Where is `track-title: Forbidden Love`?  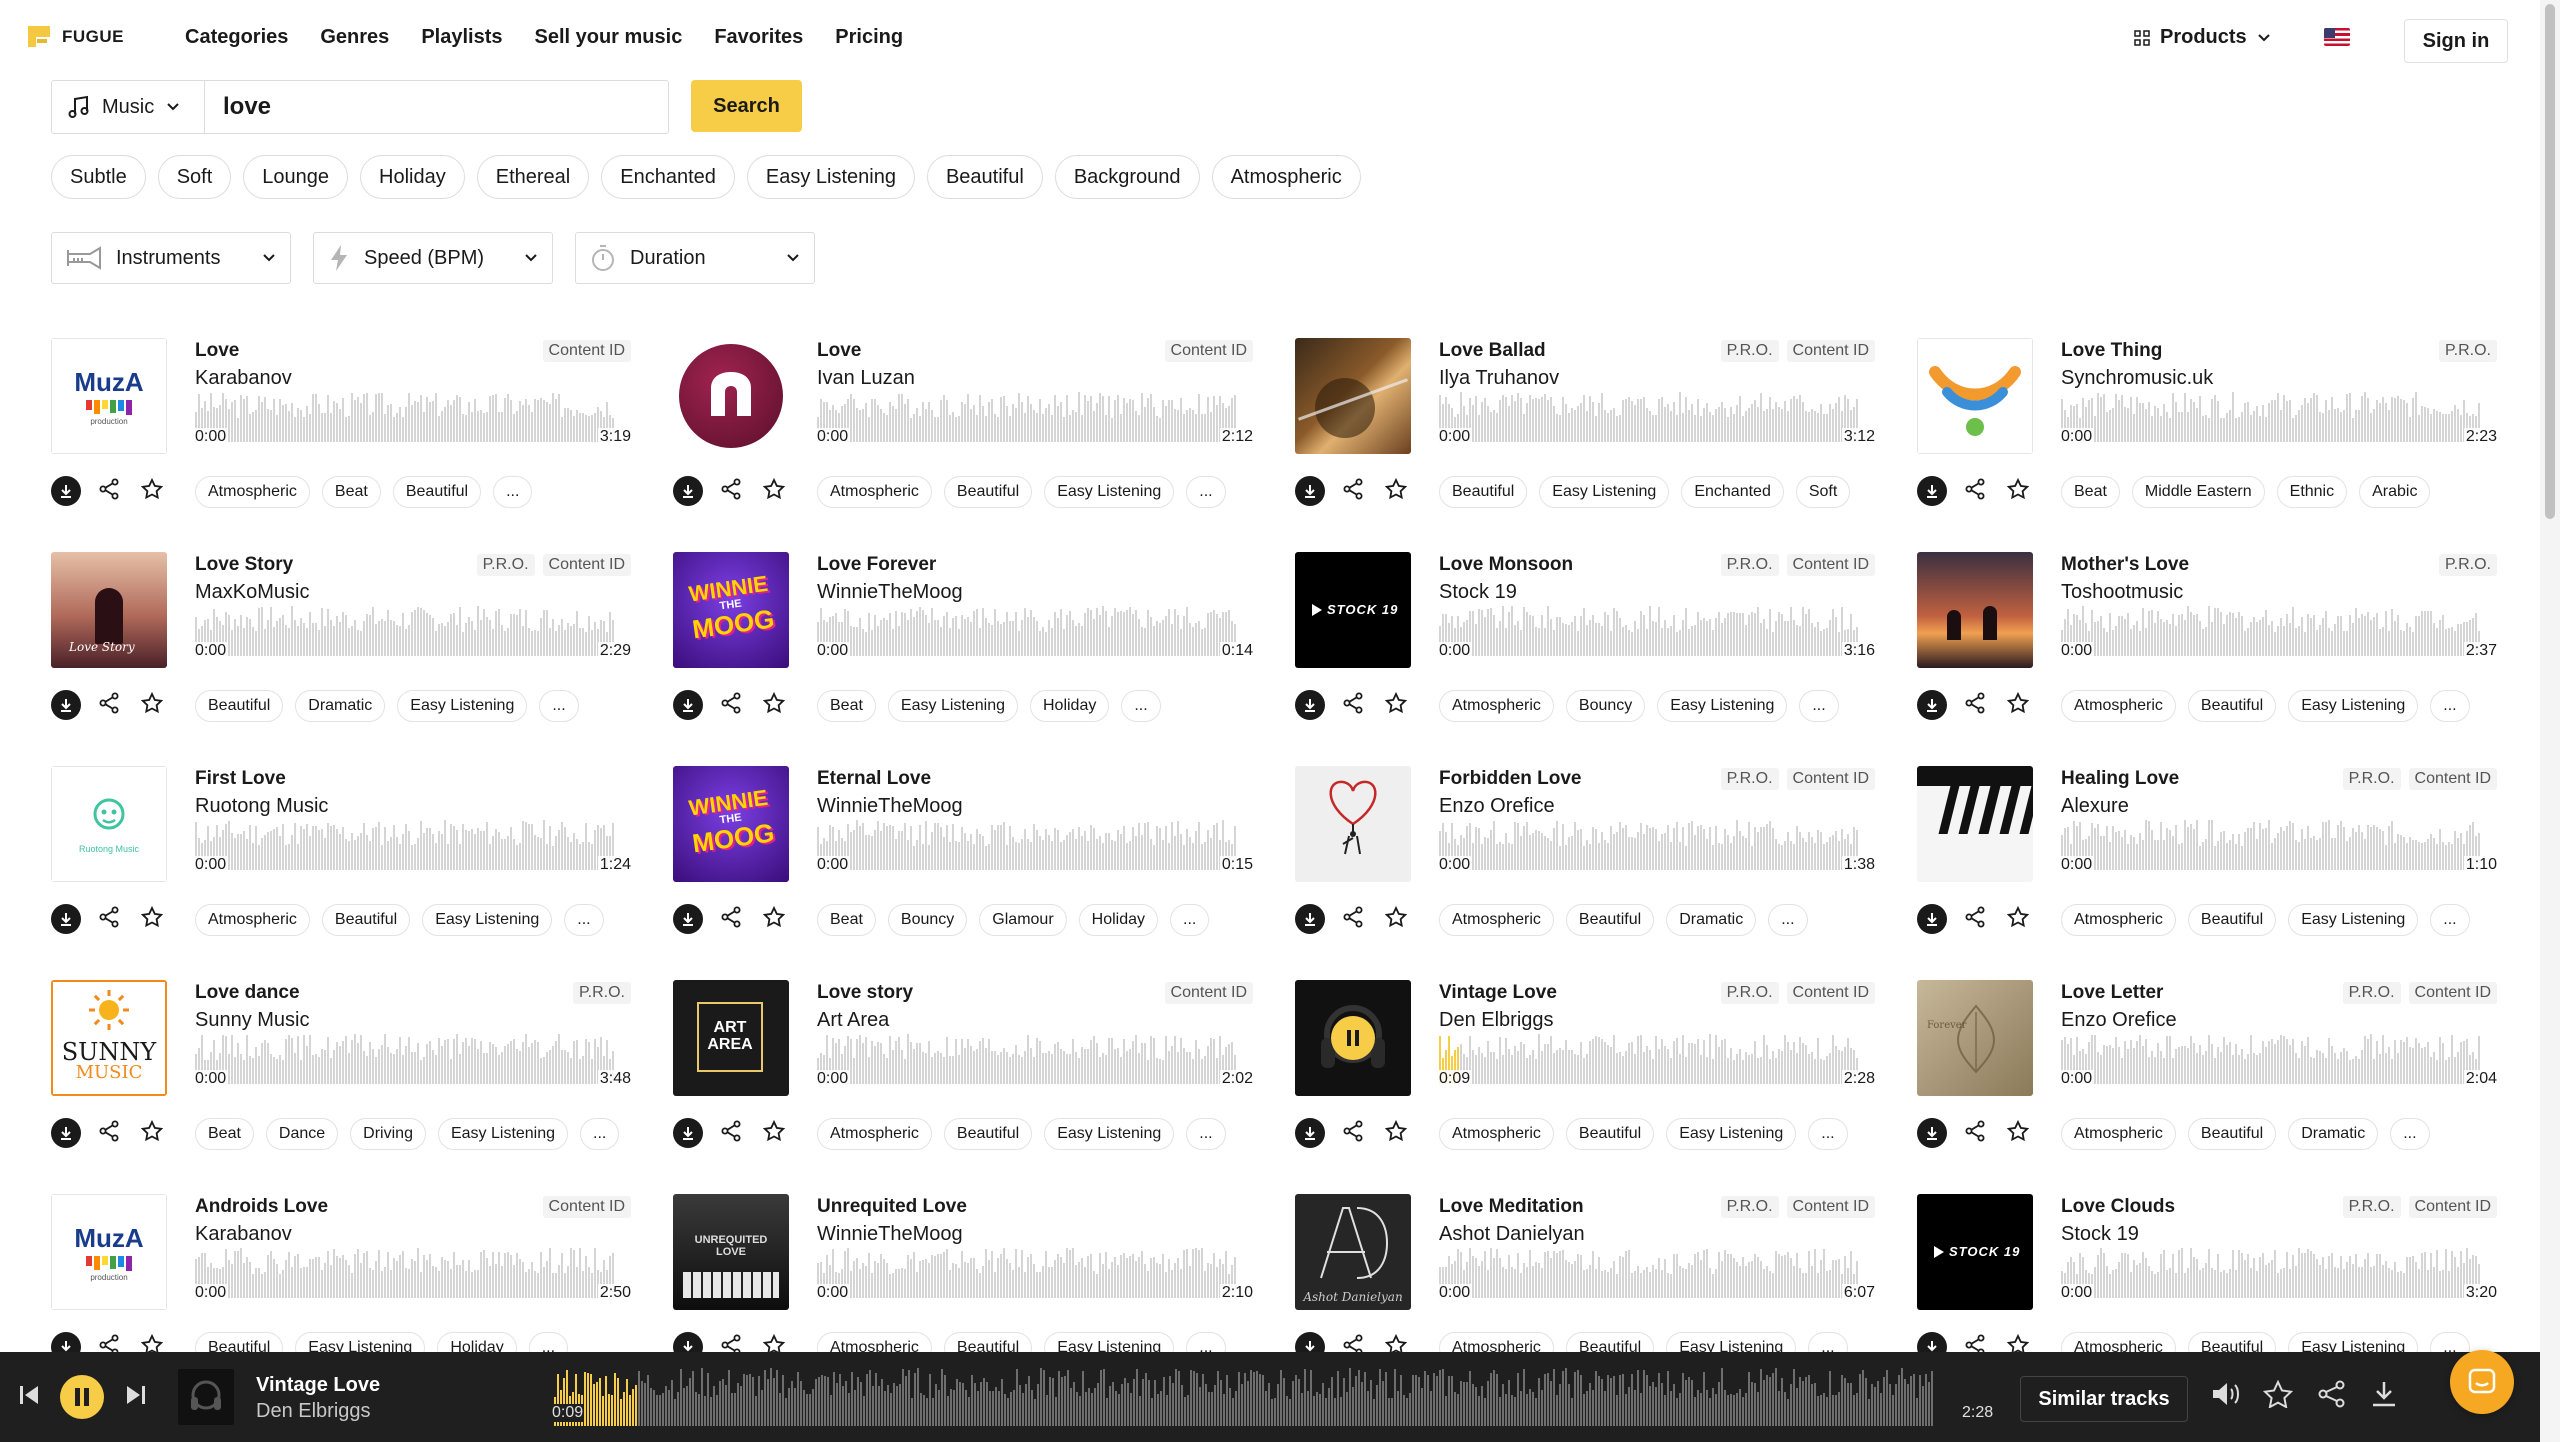 track-title: Forbidden Love is located at coordinates (1510, 779).